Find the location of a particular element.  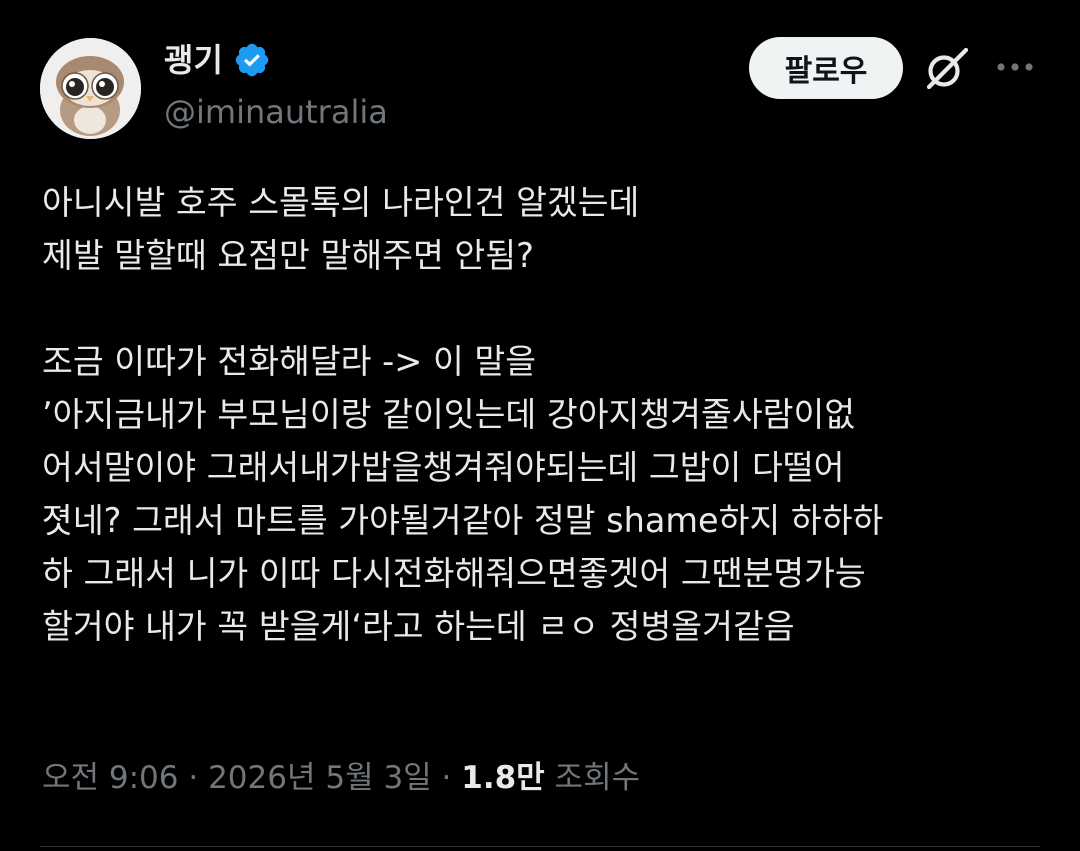

tweet-meta: 오전 9:06 · 2026년 5월 3일 · 1.8만 조회수 is located at coordinates (341, 778).